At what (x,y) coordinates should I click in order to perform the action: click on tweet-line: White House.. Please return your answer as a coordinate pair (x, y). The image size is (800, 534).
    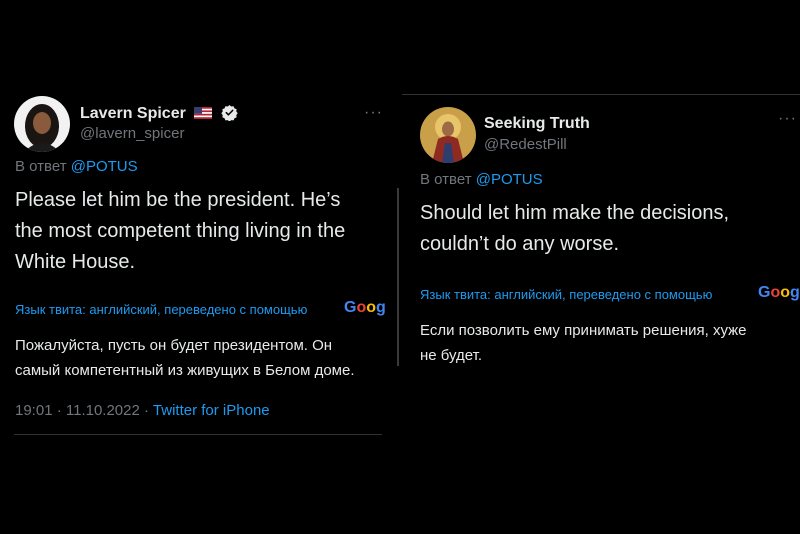
    Looking at the image, I should click on (75, 262).